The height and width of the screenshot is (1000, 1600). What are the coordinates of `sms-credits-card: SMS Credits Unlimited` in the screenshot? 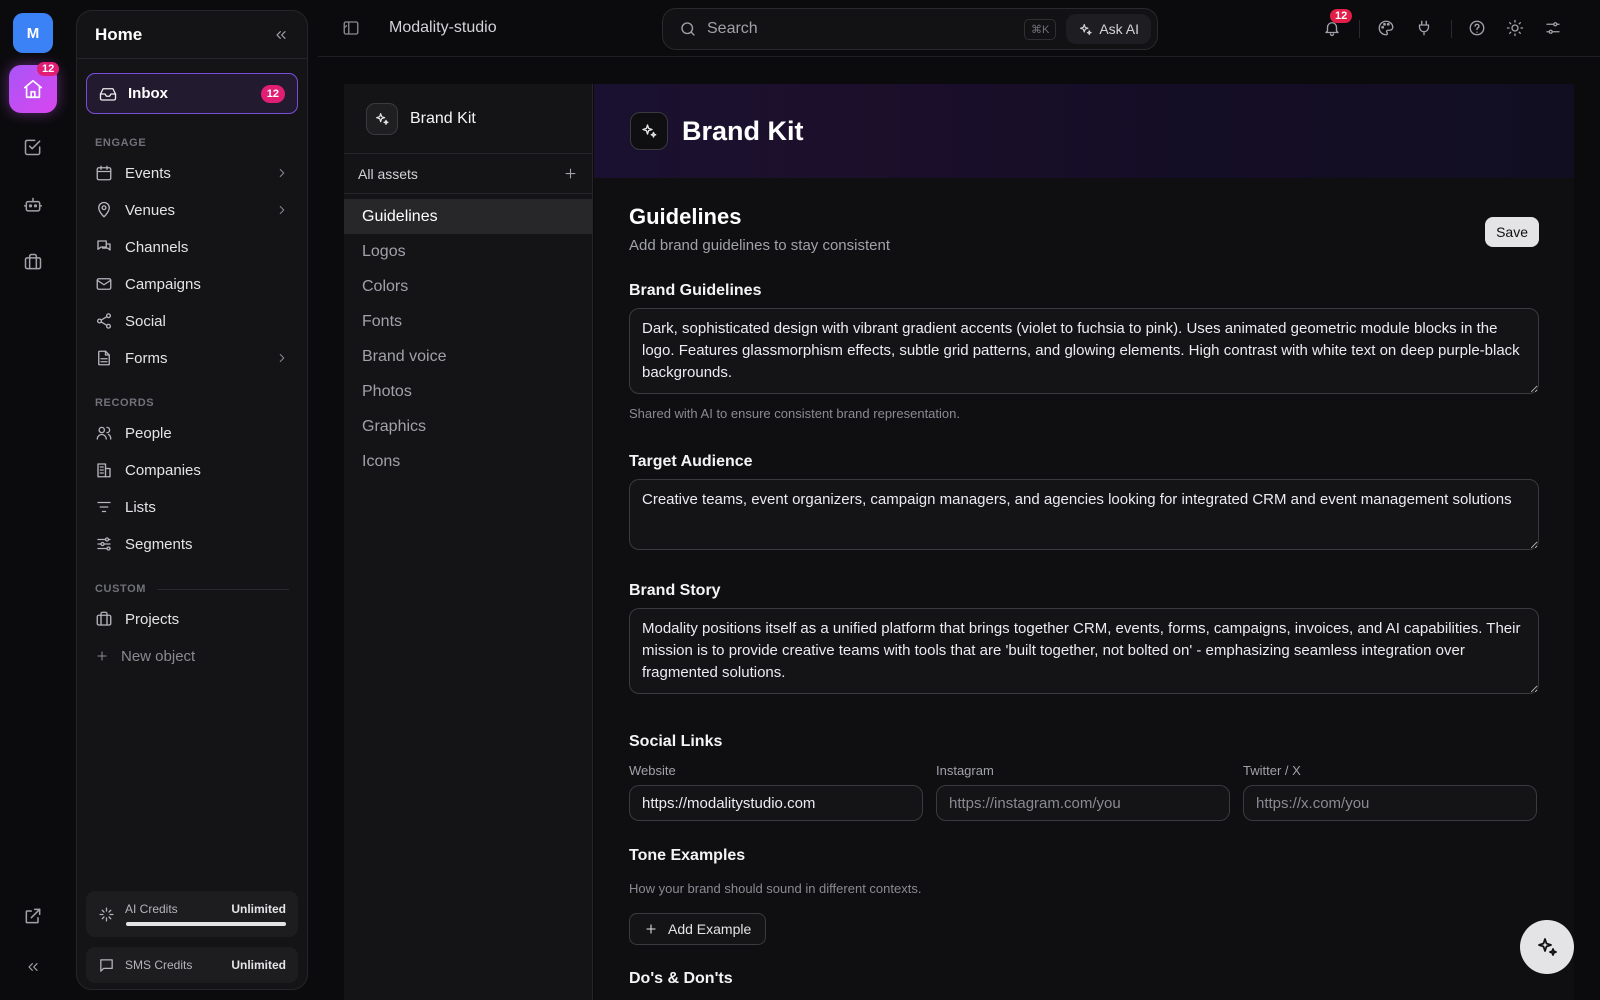 It's located at (192, 965).